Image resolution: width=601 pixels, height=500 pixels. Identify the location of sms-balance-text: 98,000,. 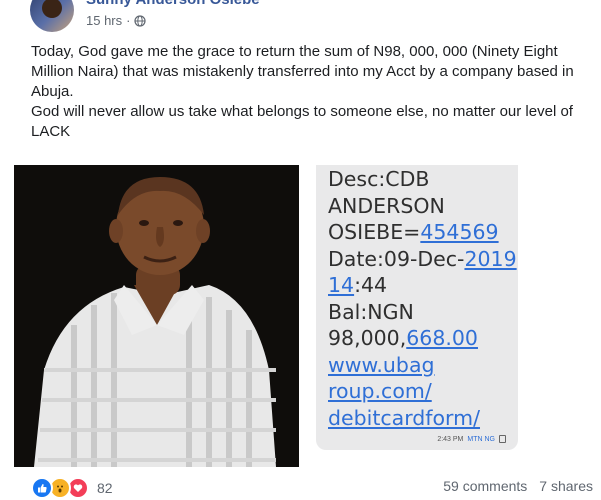
(367, 338).